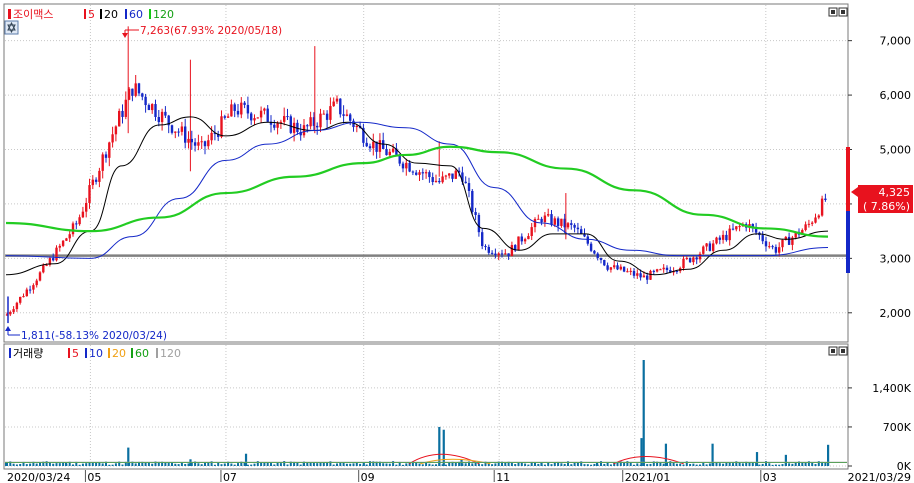  Describe the element at coordinates (895, 192) in the screenshot. I see `current-price: 4,325` at that location.